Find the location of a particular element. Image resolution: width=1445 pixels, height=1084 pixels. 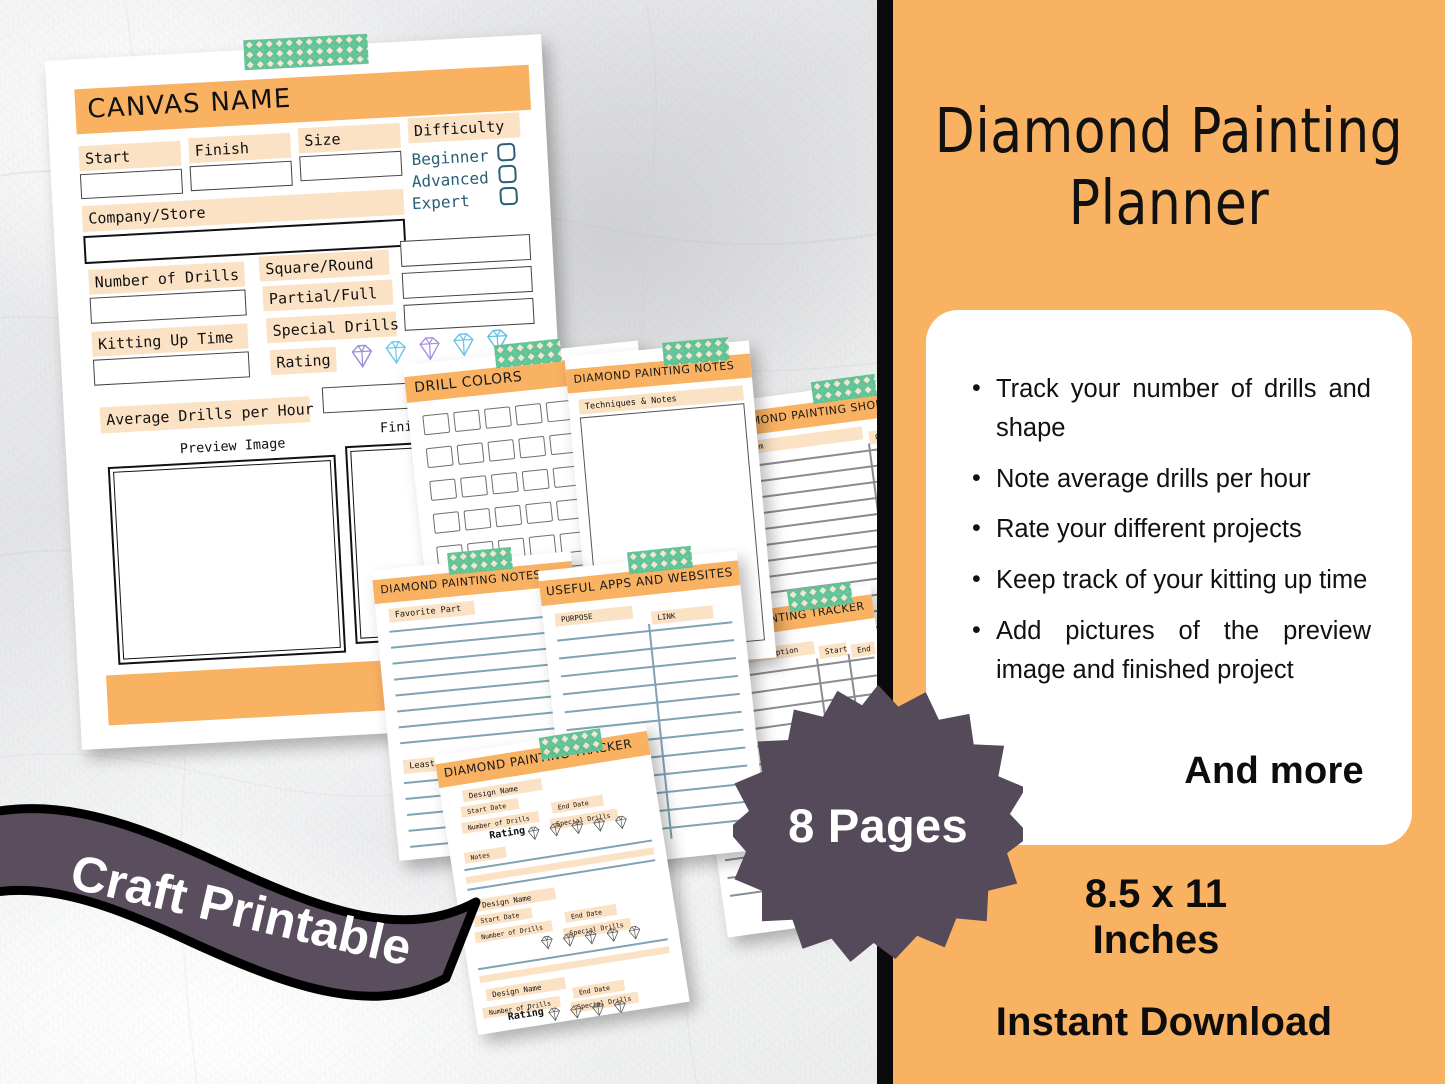

pages-badge: 8 Pages is located at coordinates (878, 827).